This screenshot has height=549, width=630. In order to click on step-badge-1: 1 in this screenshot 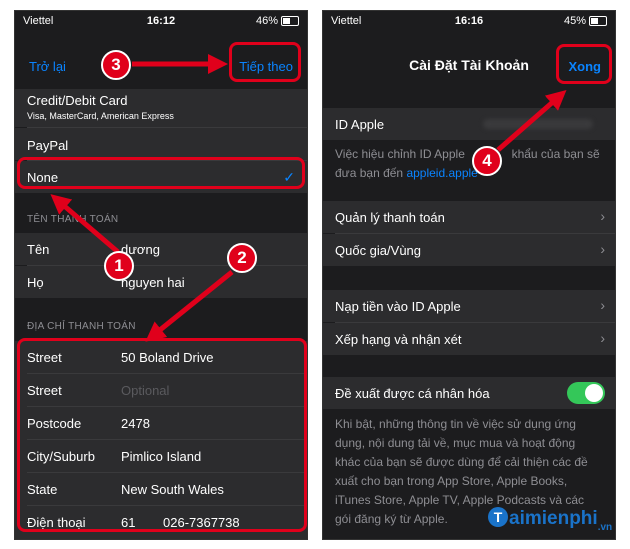, I will do `click(119, 266)`.